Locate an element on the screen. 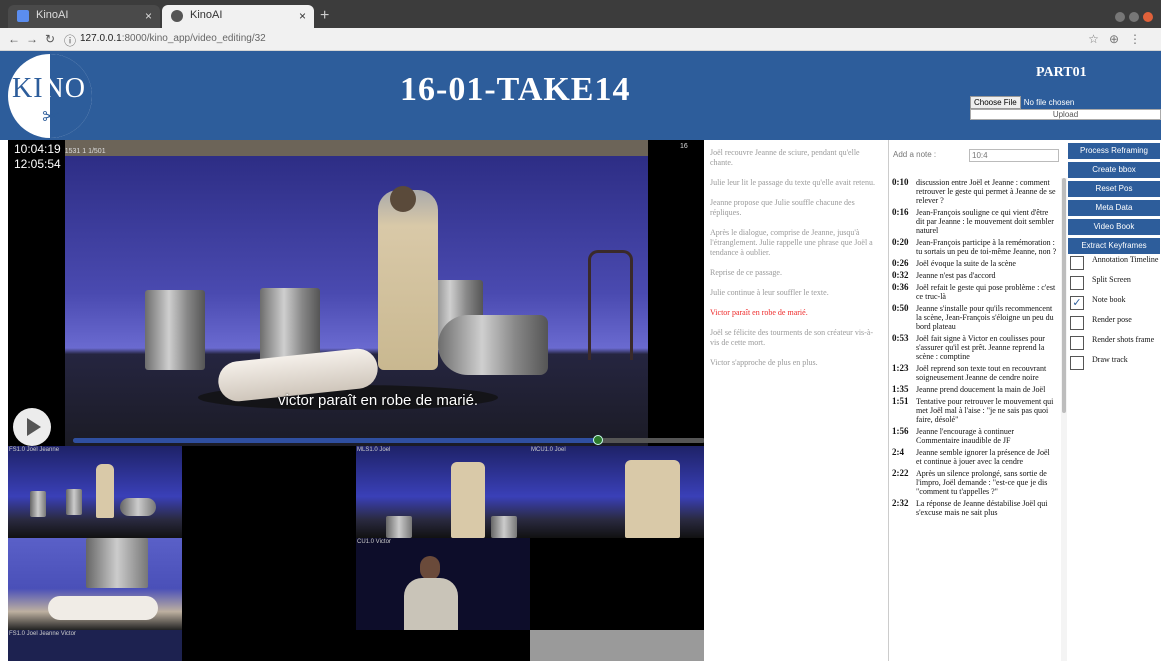 The height and width of the screenshot is (661, 1161). note-item: 0:26 Joël évoque la suite de la scène is located at coordinates (974, 264).